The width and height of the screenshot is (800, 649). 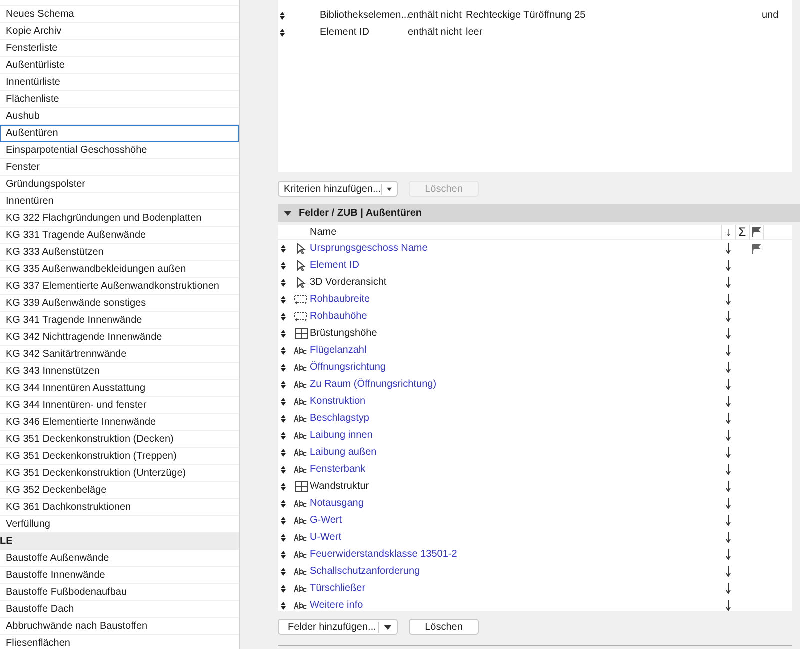 I want to click on list-item: KG 344 Innentüren- und fenster, so click(x=119, y=405).